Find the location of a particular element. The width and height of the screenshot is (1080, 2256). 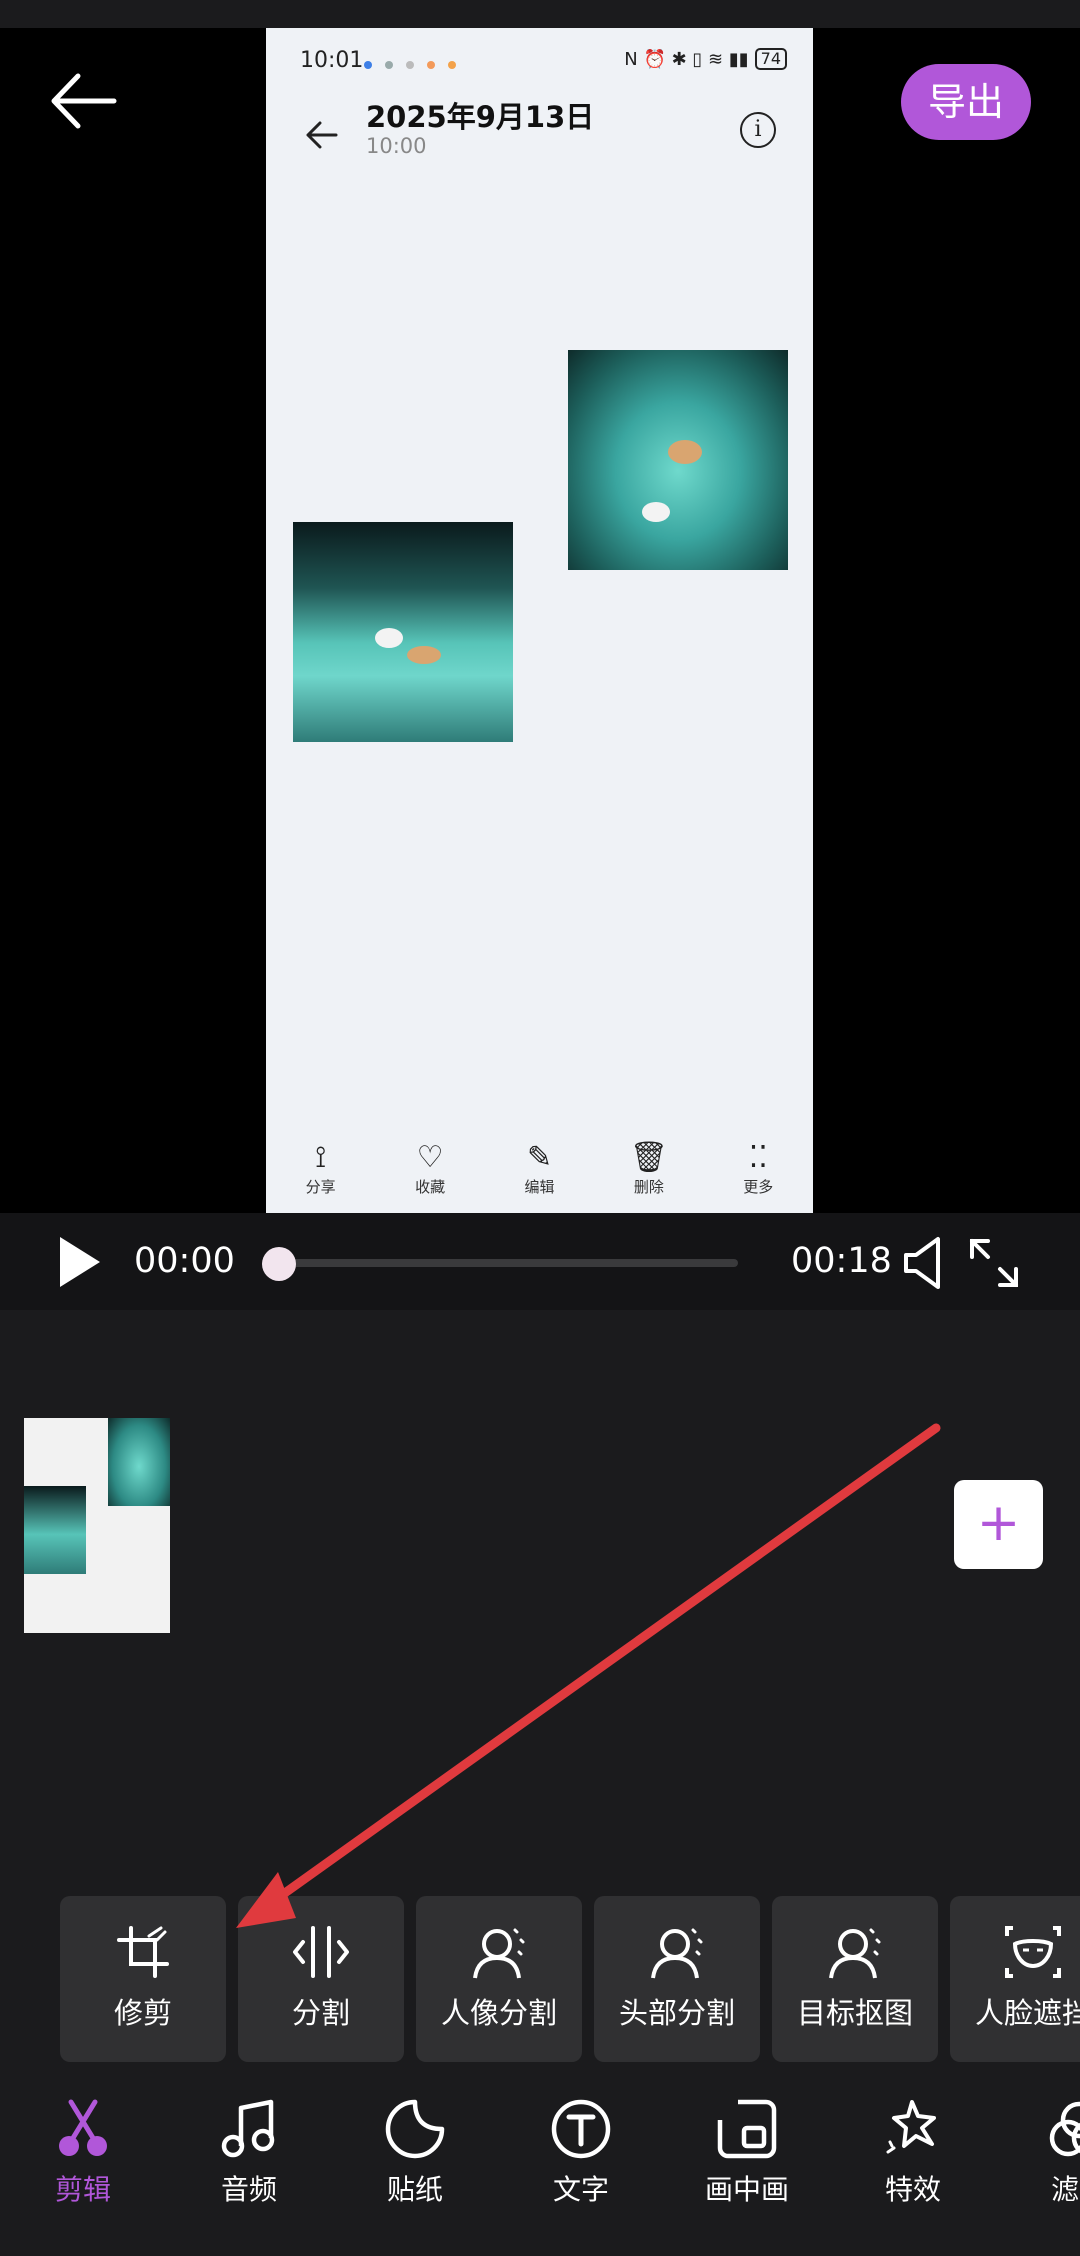

nav-effects: 特效 is located at coordinates (913, 2153).